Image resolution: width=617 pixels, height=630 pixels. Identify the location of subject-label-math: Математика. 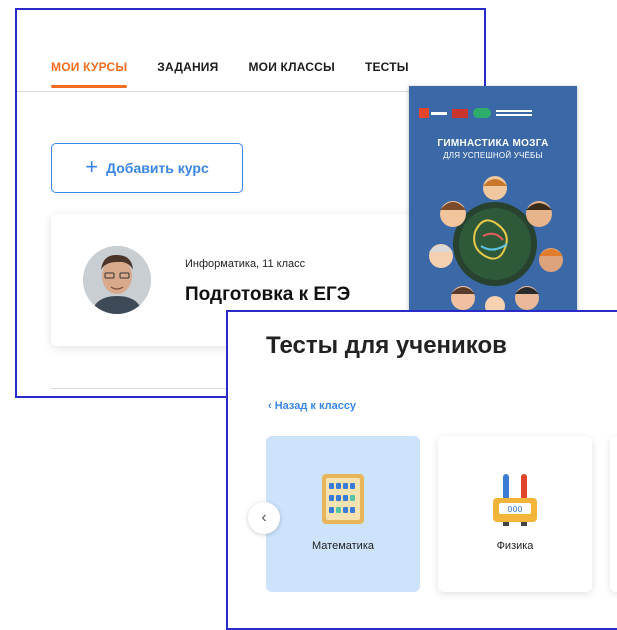
(343, 546).